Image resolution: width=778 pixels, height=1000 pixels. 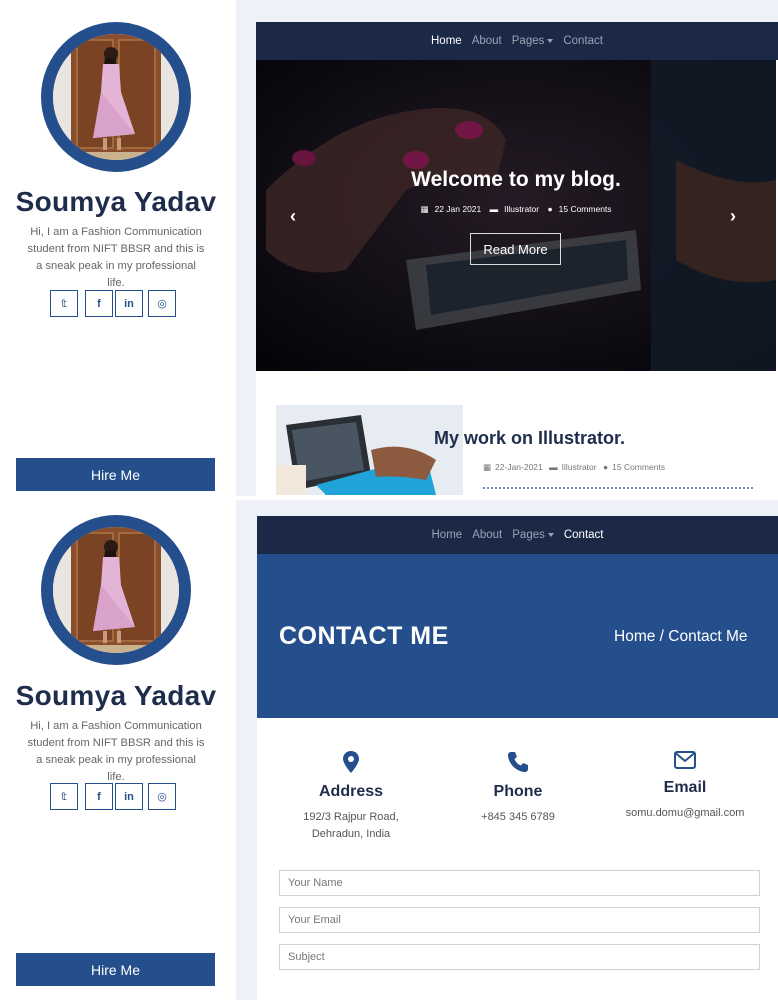 I want to click on post-category: Illustrator, so click(x=579, y=467).